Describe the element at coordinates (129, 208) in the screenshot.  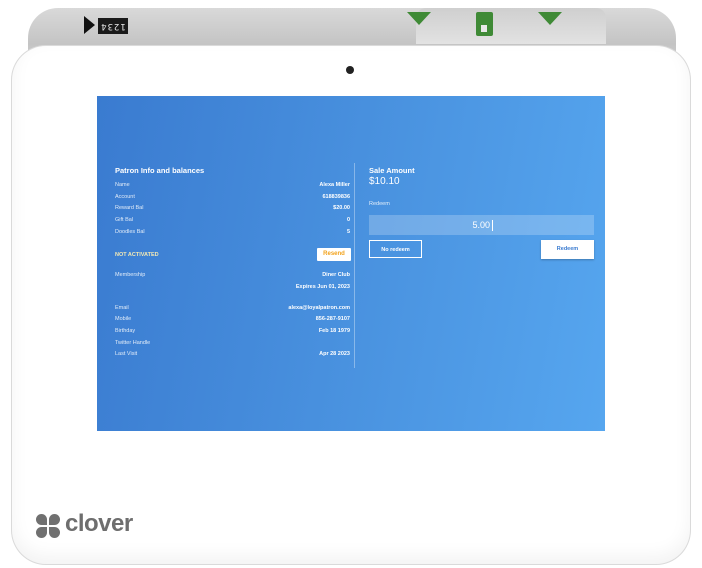
I see `reward-bal-label: Reward Bal` at that location.